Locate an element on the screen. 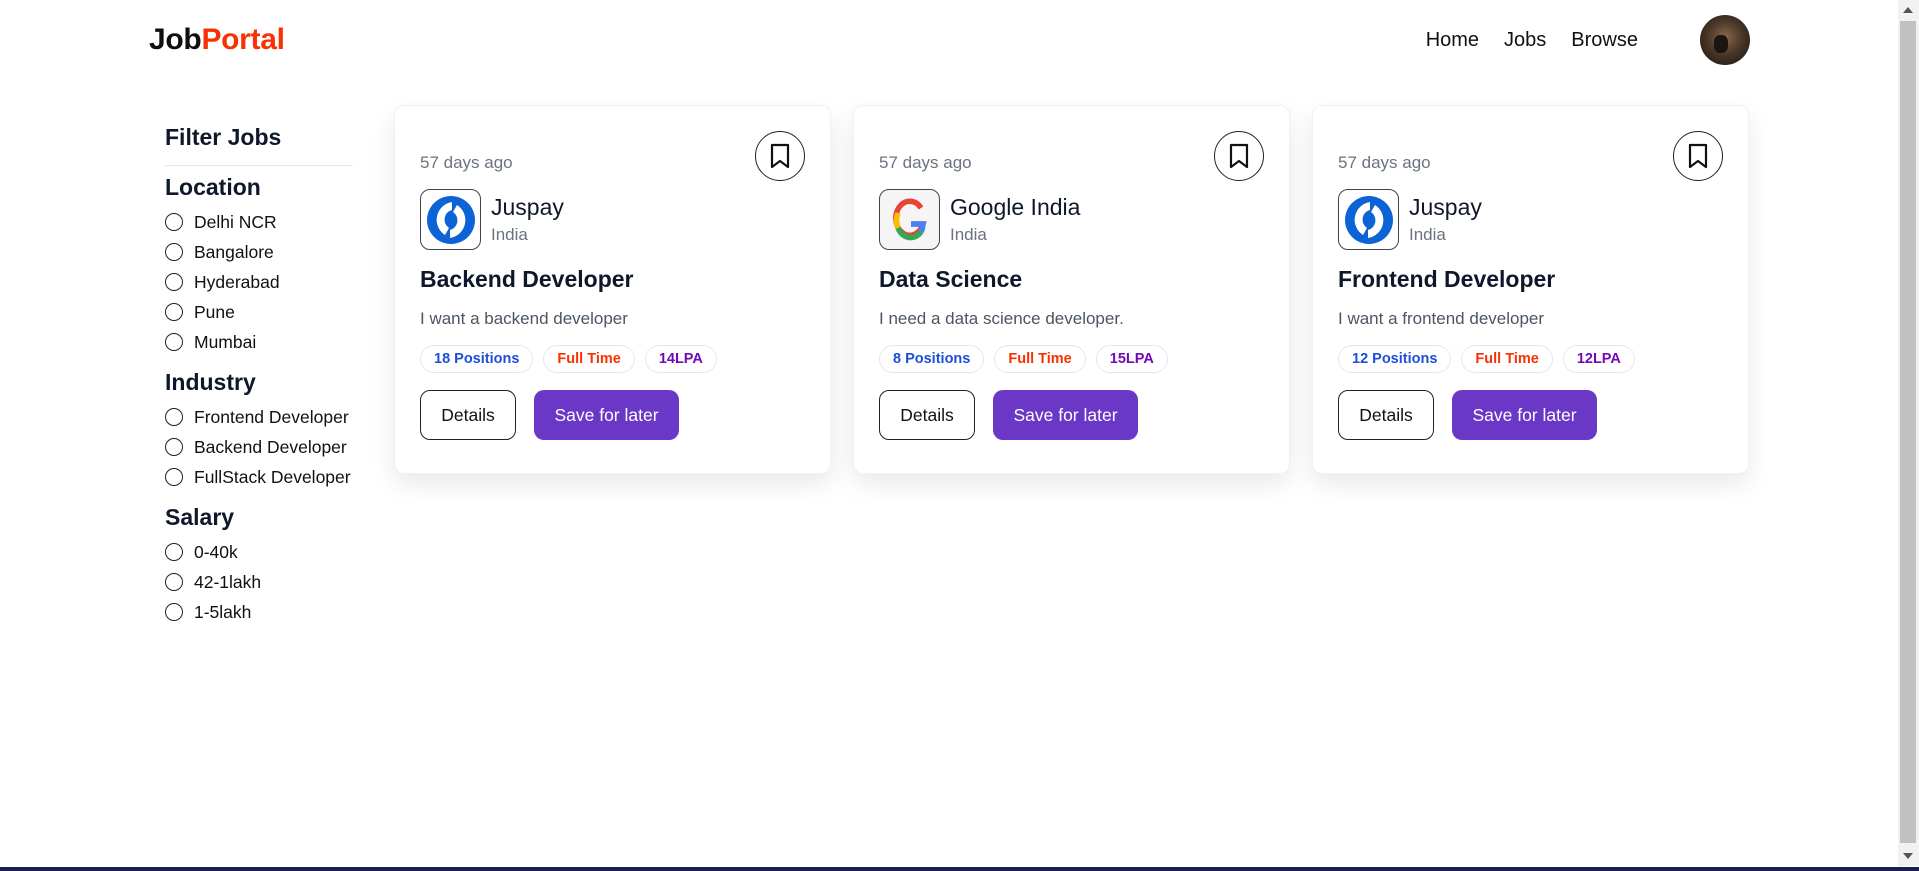 This screenshot has width=1919, height=871. filter-divider is located at coordinates (259, 165).